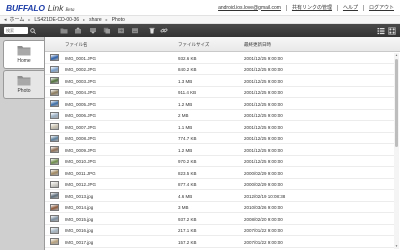  Describe the element at coordinates (80, 173) in the screenshot. I see `file-name: IMG_0011.JPG` at that location.